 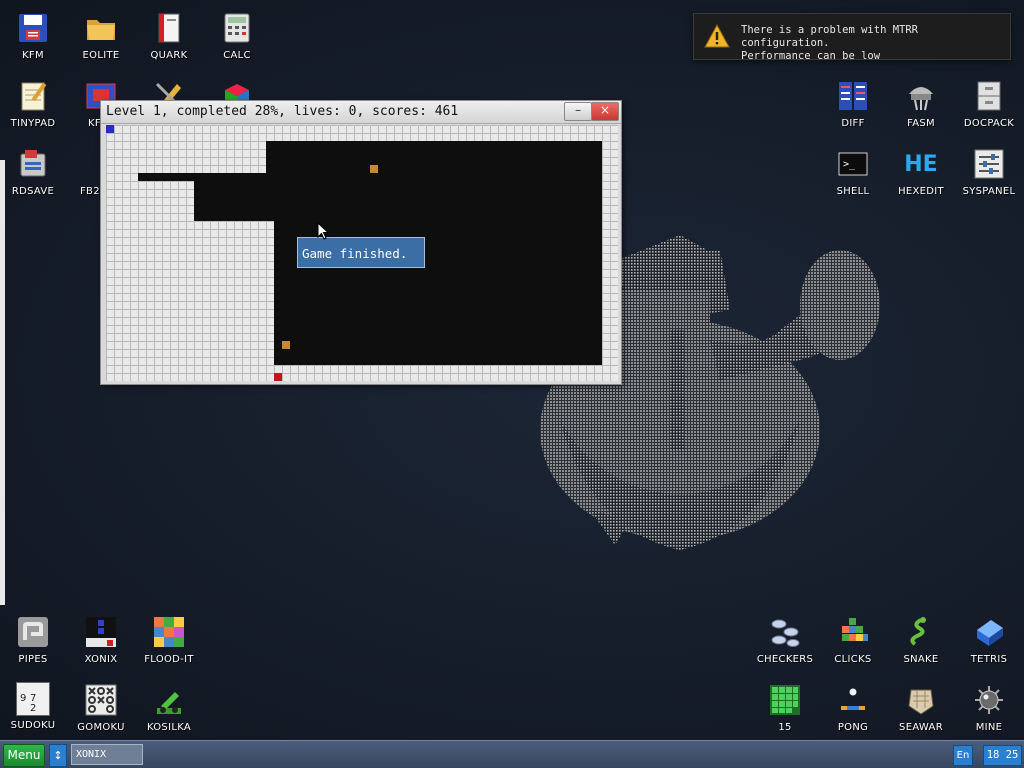 What do you see at coordinates (33, 659) in the screenshot?
I see `desktop-icon-label: PIPES` at bounding box center [33, 659].